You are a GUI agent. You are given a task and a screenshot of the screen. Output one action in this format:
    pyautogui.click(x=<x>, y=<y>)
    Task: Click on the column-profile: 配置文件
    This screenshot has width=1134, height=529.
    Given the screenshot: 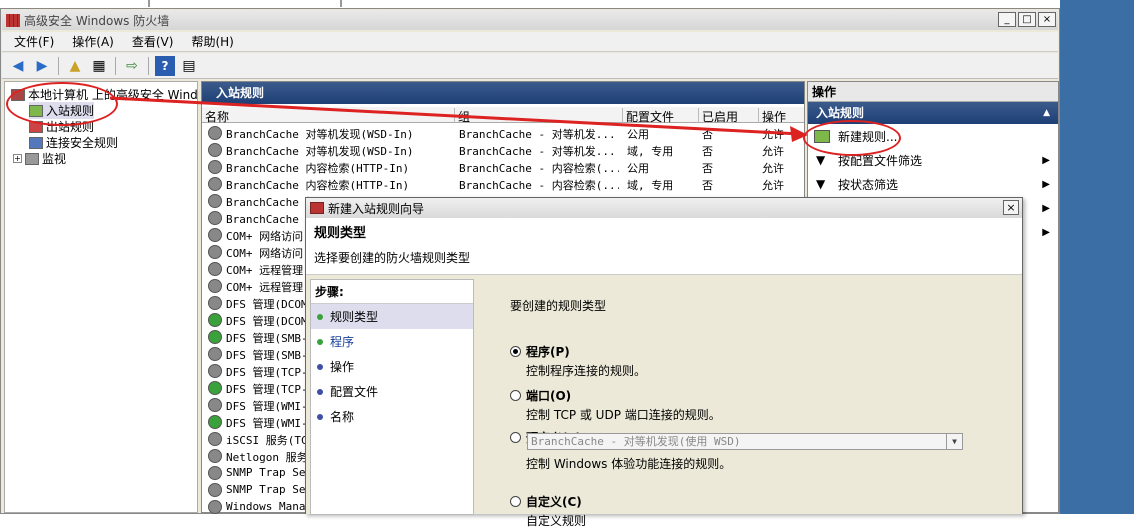 What is the action you would take?
    pyautogui.click(x=660, y=116)
    